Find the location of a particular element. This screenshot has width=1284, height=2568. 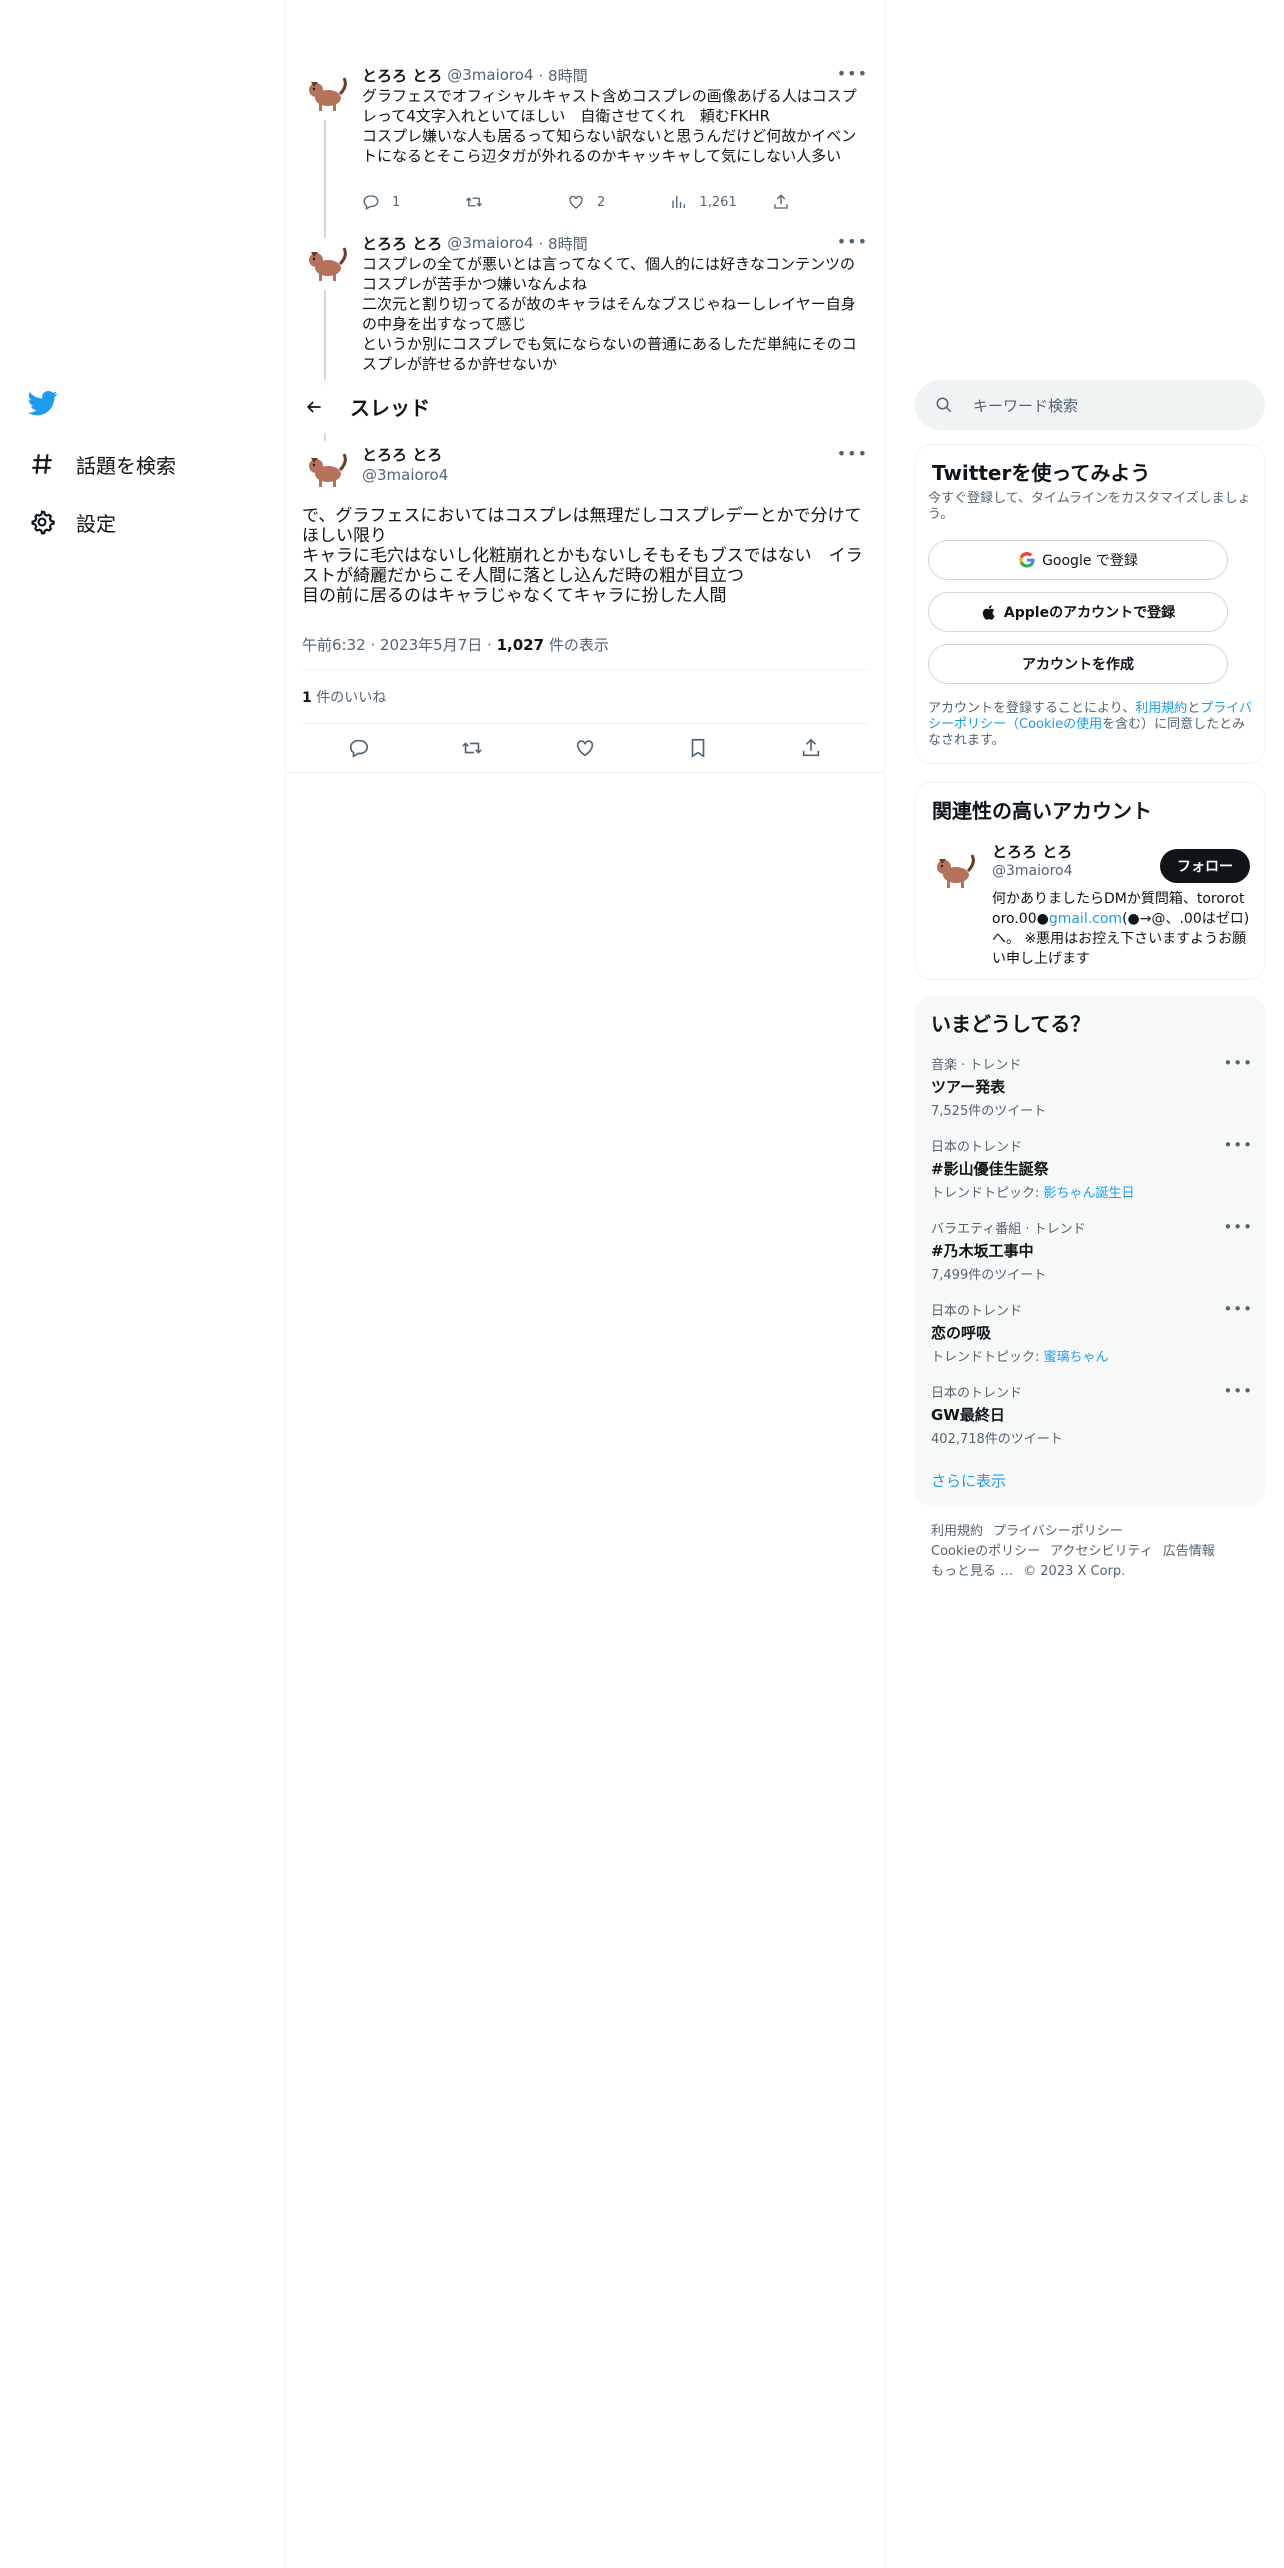

reply-button is located at coordinates (359, 748).